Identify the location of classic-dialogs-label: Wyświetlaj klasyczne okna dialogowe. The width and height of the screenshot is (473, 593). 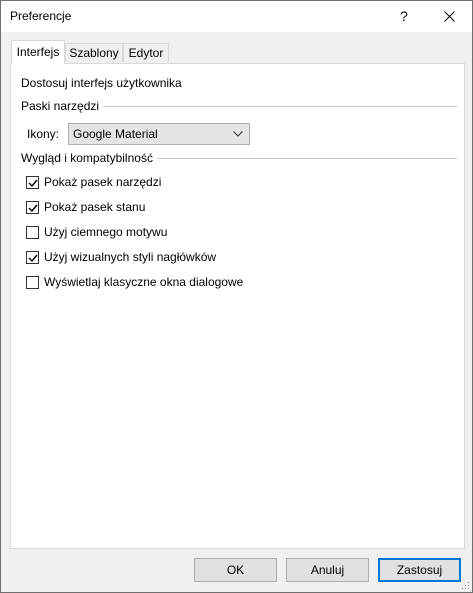
(144, 282).